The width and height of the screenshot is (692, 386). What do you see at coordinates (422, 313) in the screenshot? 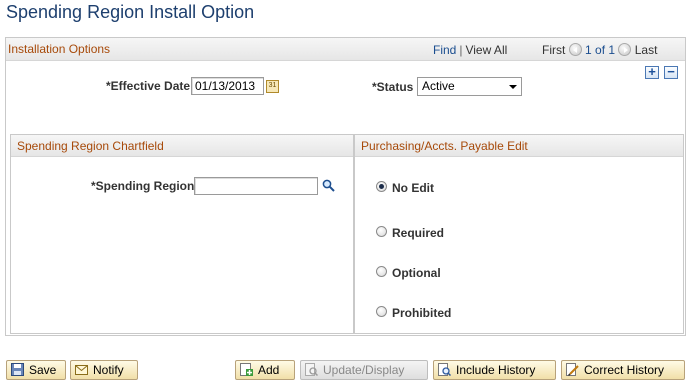
I see `radio-label-prohibited: Prohibited` at bounding box center [422, 313].